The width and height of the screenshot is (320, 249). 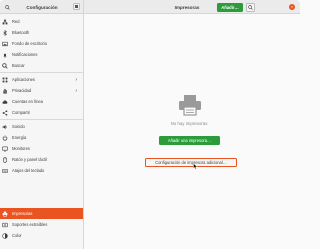 What do you see at coordinates (16, 21) in the screenshot?
I see `sidebar-item-label: Red` at bounding box center [16, 21].